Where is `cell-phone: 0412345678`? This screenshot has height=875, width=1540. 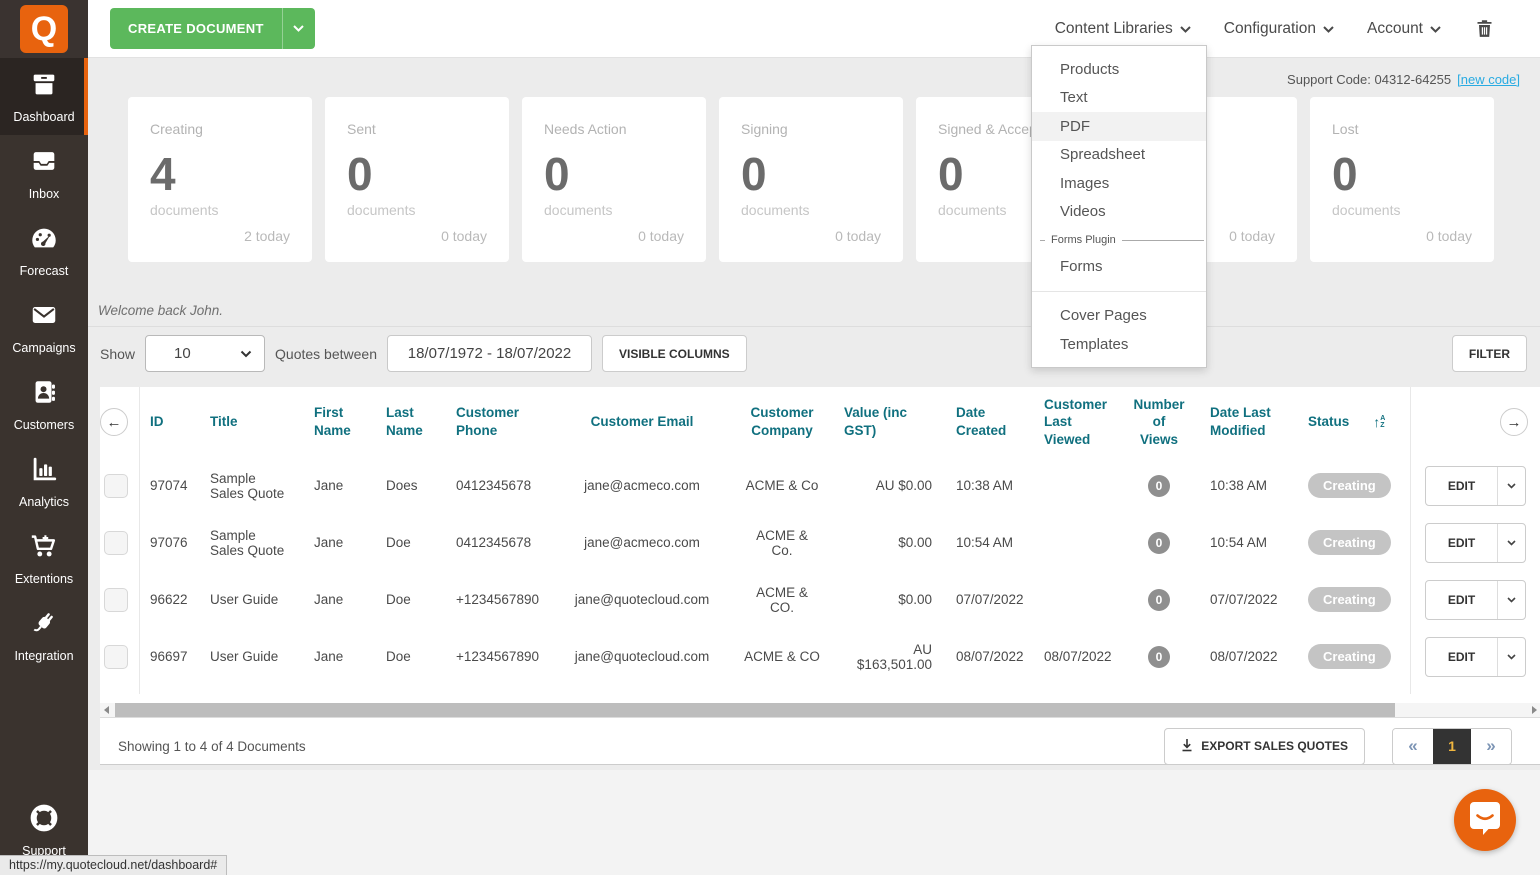
cell-phone: 0412345678 is located at coordinates (494, 485).